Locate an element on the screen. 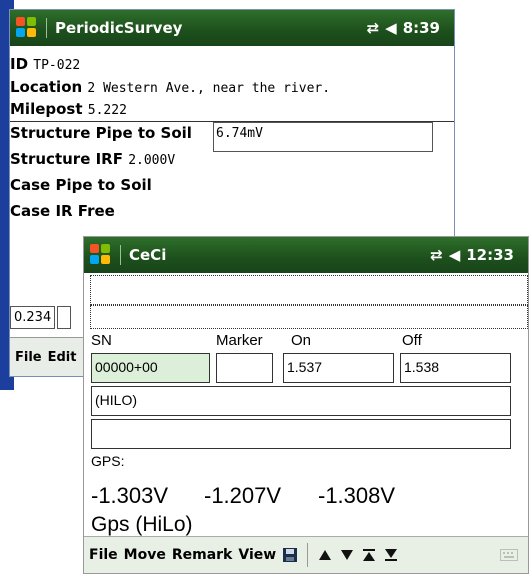  dotted-display-bottom is located at coordinates (309, 317).